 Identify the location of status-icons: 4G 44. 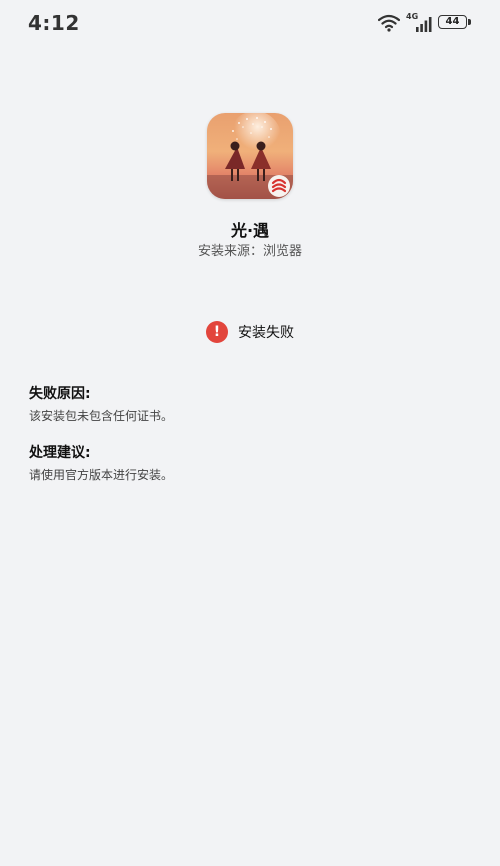
(425, 22).